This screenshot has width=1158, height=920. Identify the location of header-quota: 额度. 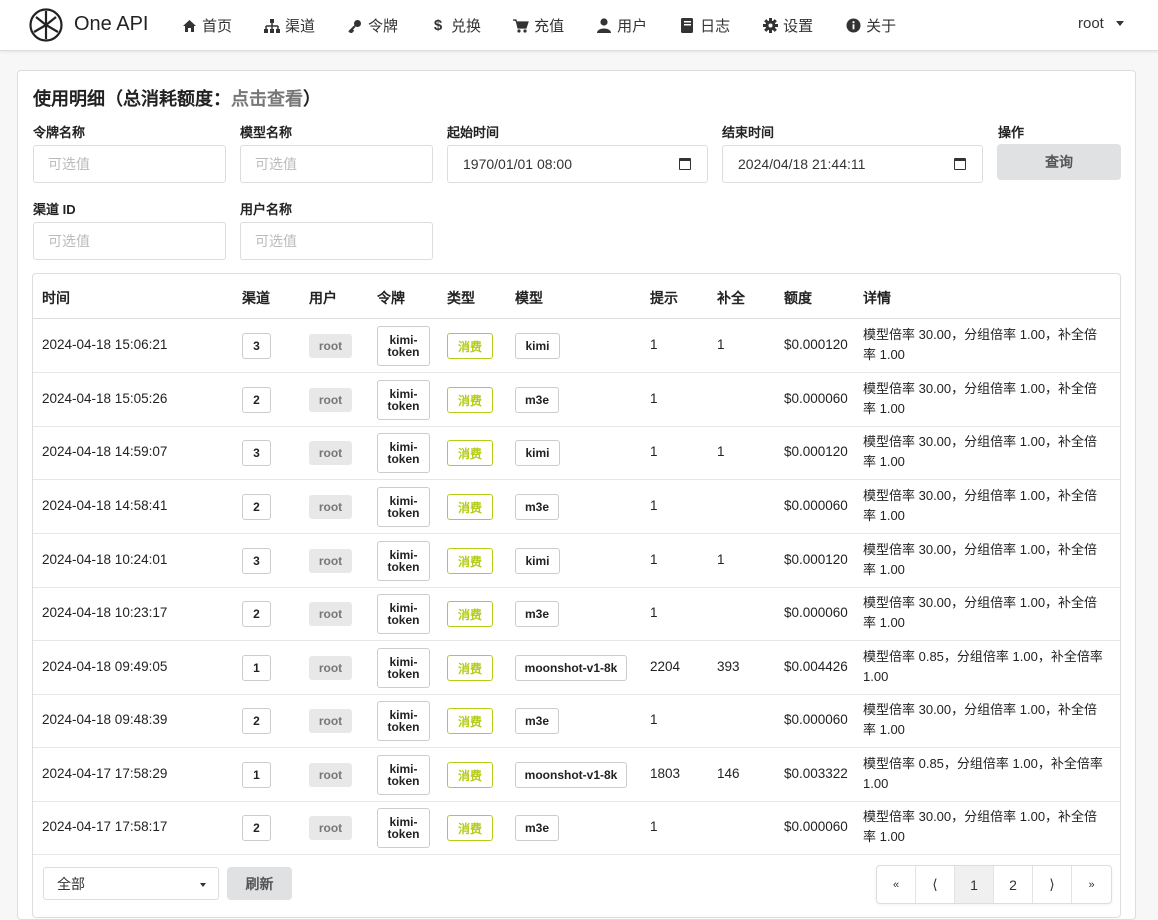
(798, 298).